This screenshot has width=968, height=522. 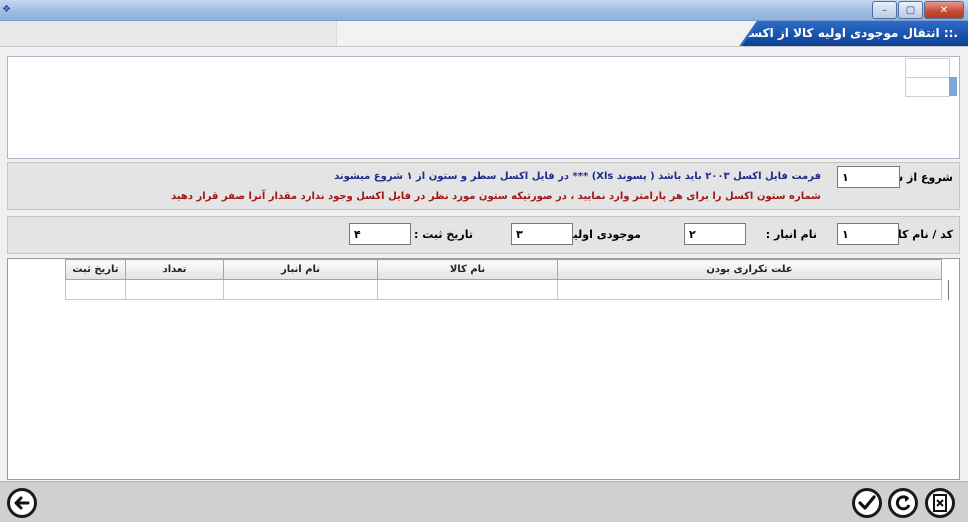 What do you see at coordinates (22, 503) in the screenshot?
I see `back-arrow-icon` at bounding box center [22, 503].